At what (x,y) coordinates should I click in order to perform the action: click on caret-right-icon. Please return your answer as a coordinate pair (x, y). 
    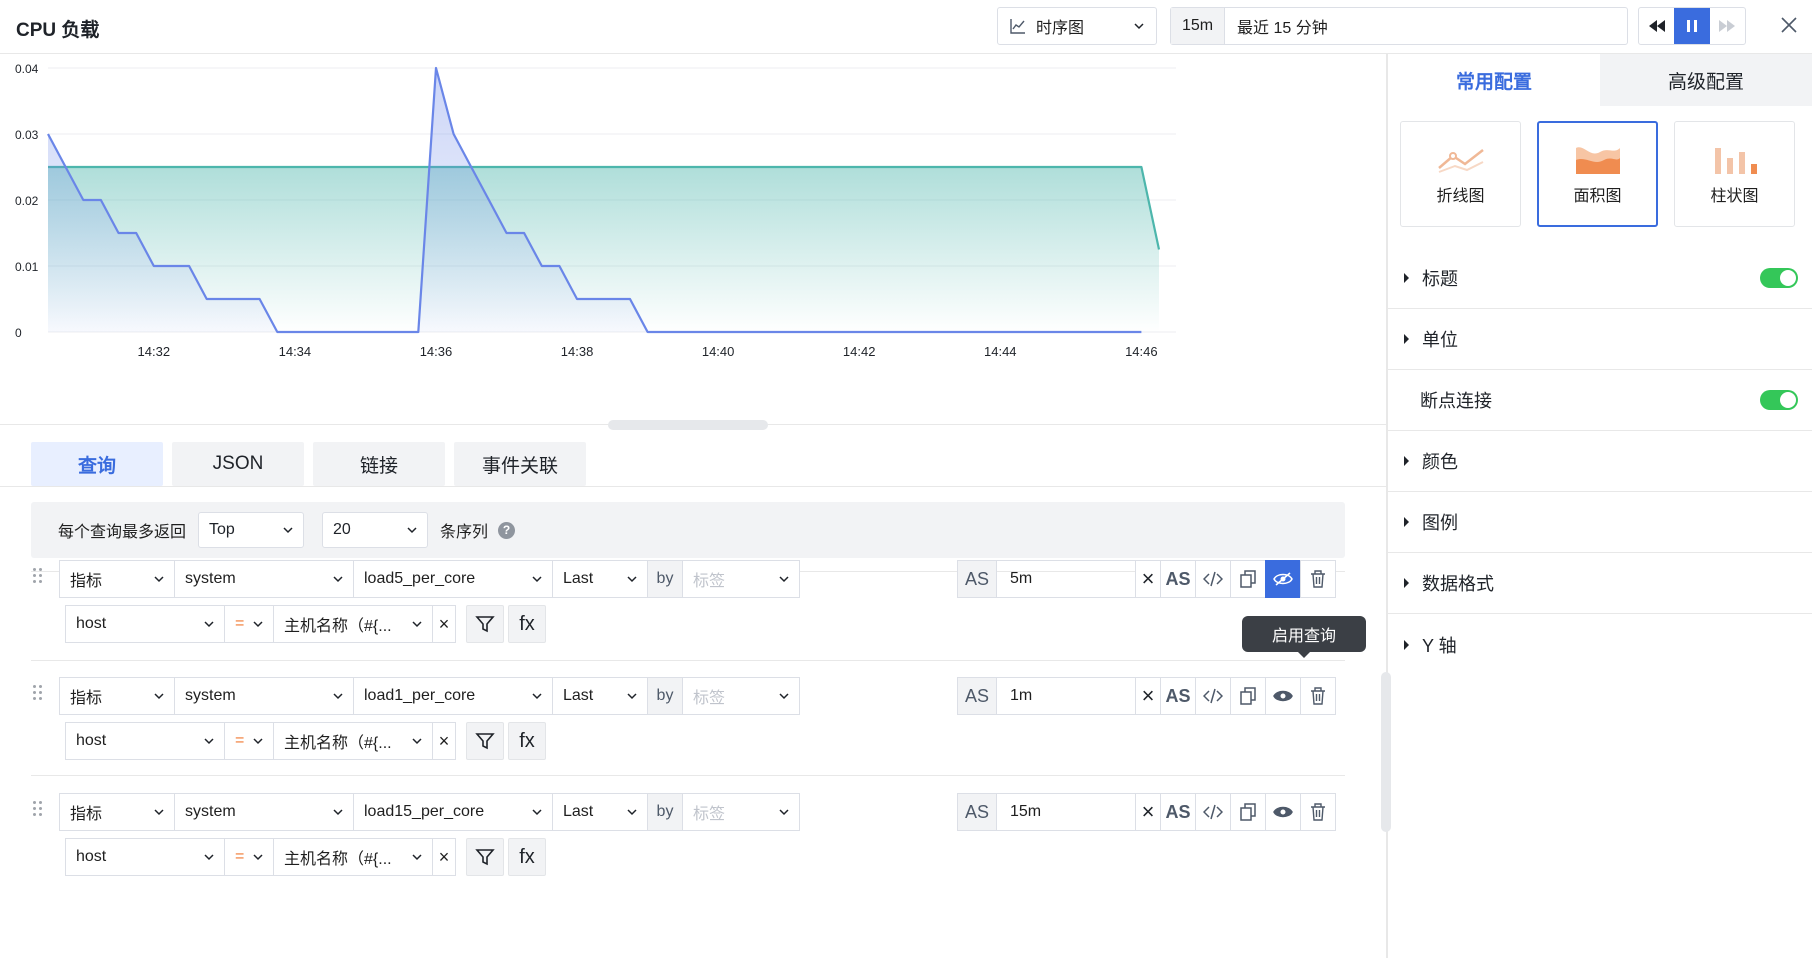
    Looking at the image, I should click on (1406, 583).